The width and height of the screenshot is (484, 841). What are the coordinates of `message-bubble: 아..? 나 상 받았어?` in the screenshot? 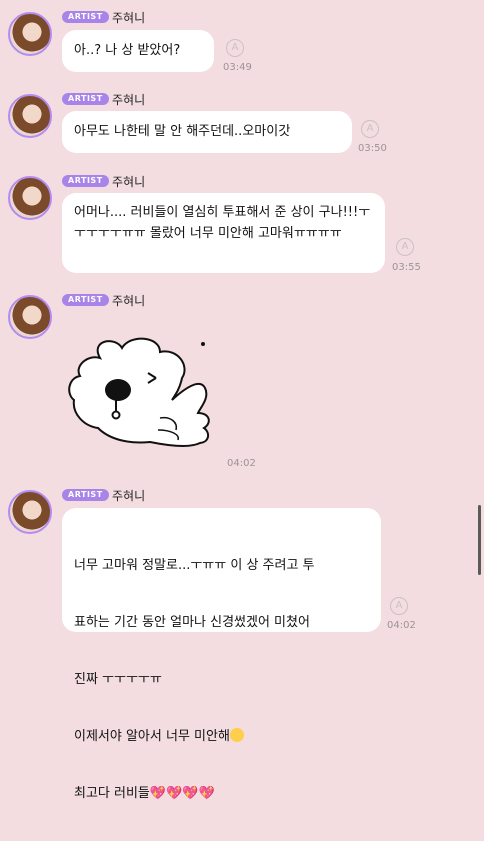 It's located at (138, 51).